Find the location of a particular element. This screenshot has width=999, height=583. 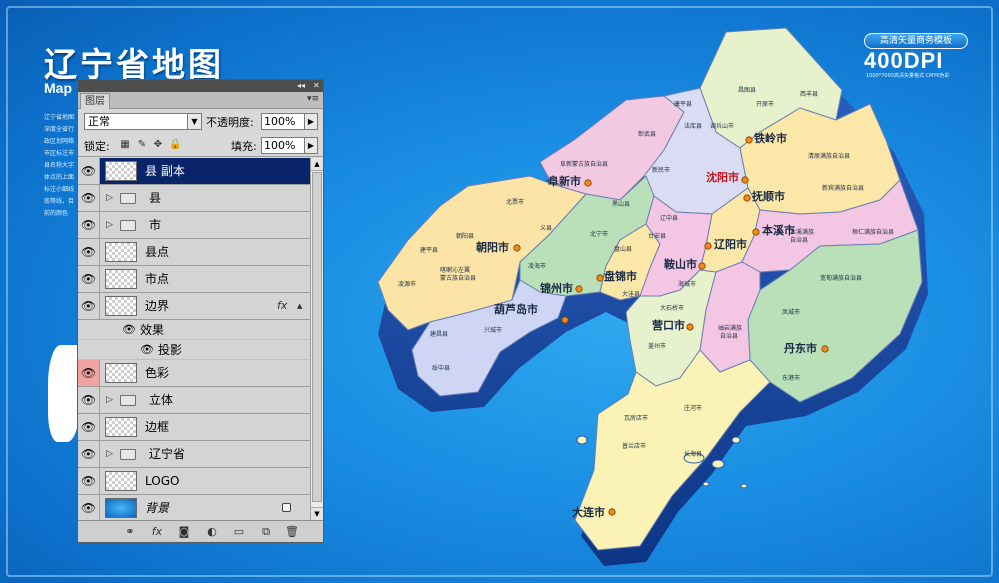

layer-row: 👁 市点 is located at coordinates (194, 279).